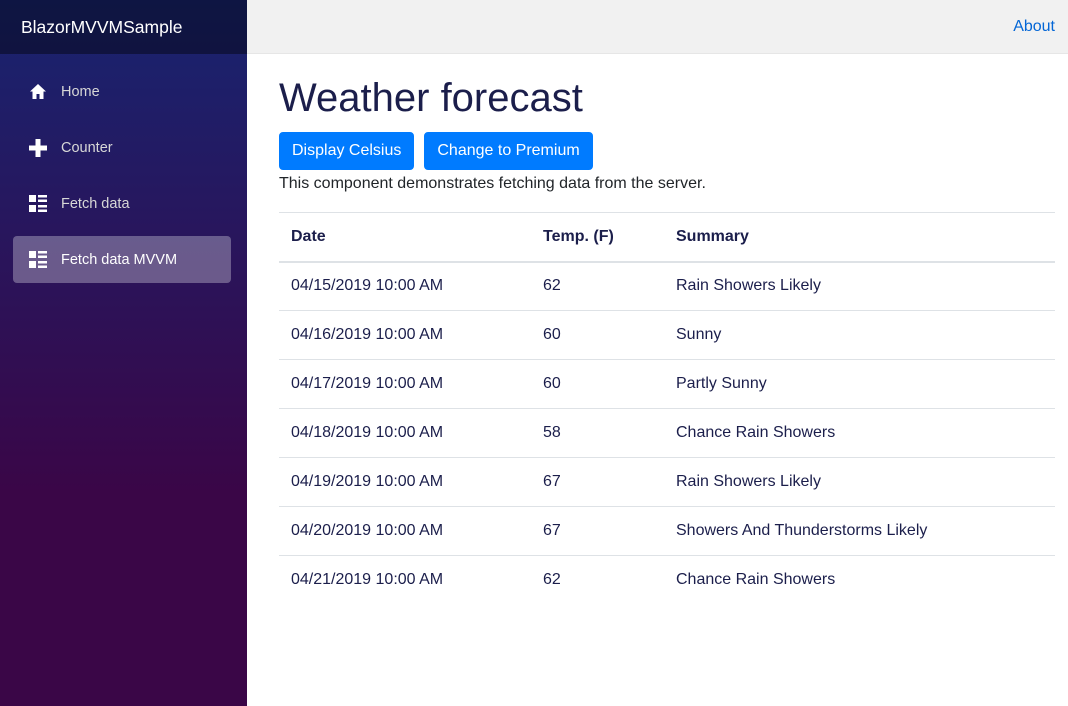 This screenshot has width=1068, height=706. Describe the element at coordinates (1034, 27) in the screenshot. I see `about-link: About` at that location.